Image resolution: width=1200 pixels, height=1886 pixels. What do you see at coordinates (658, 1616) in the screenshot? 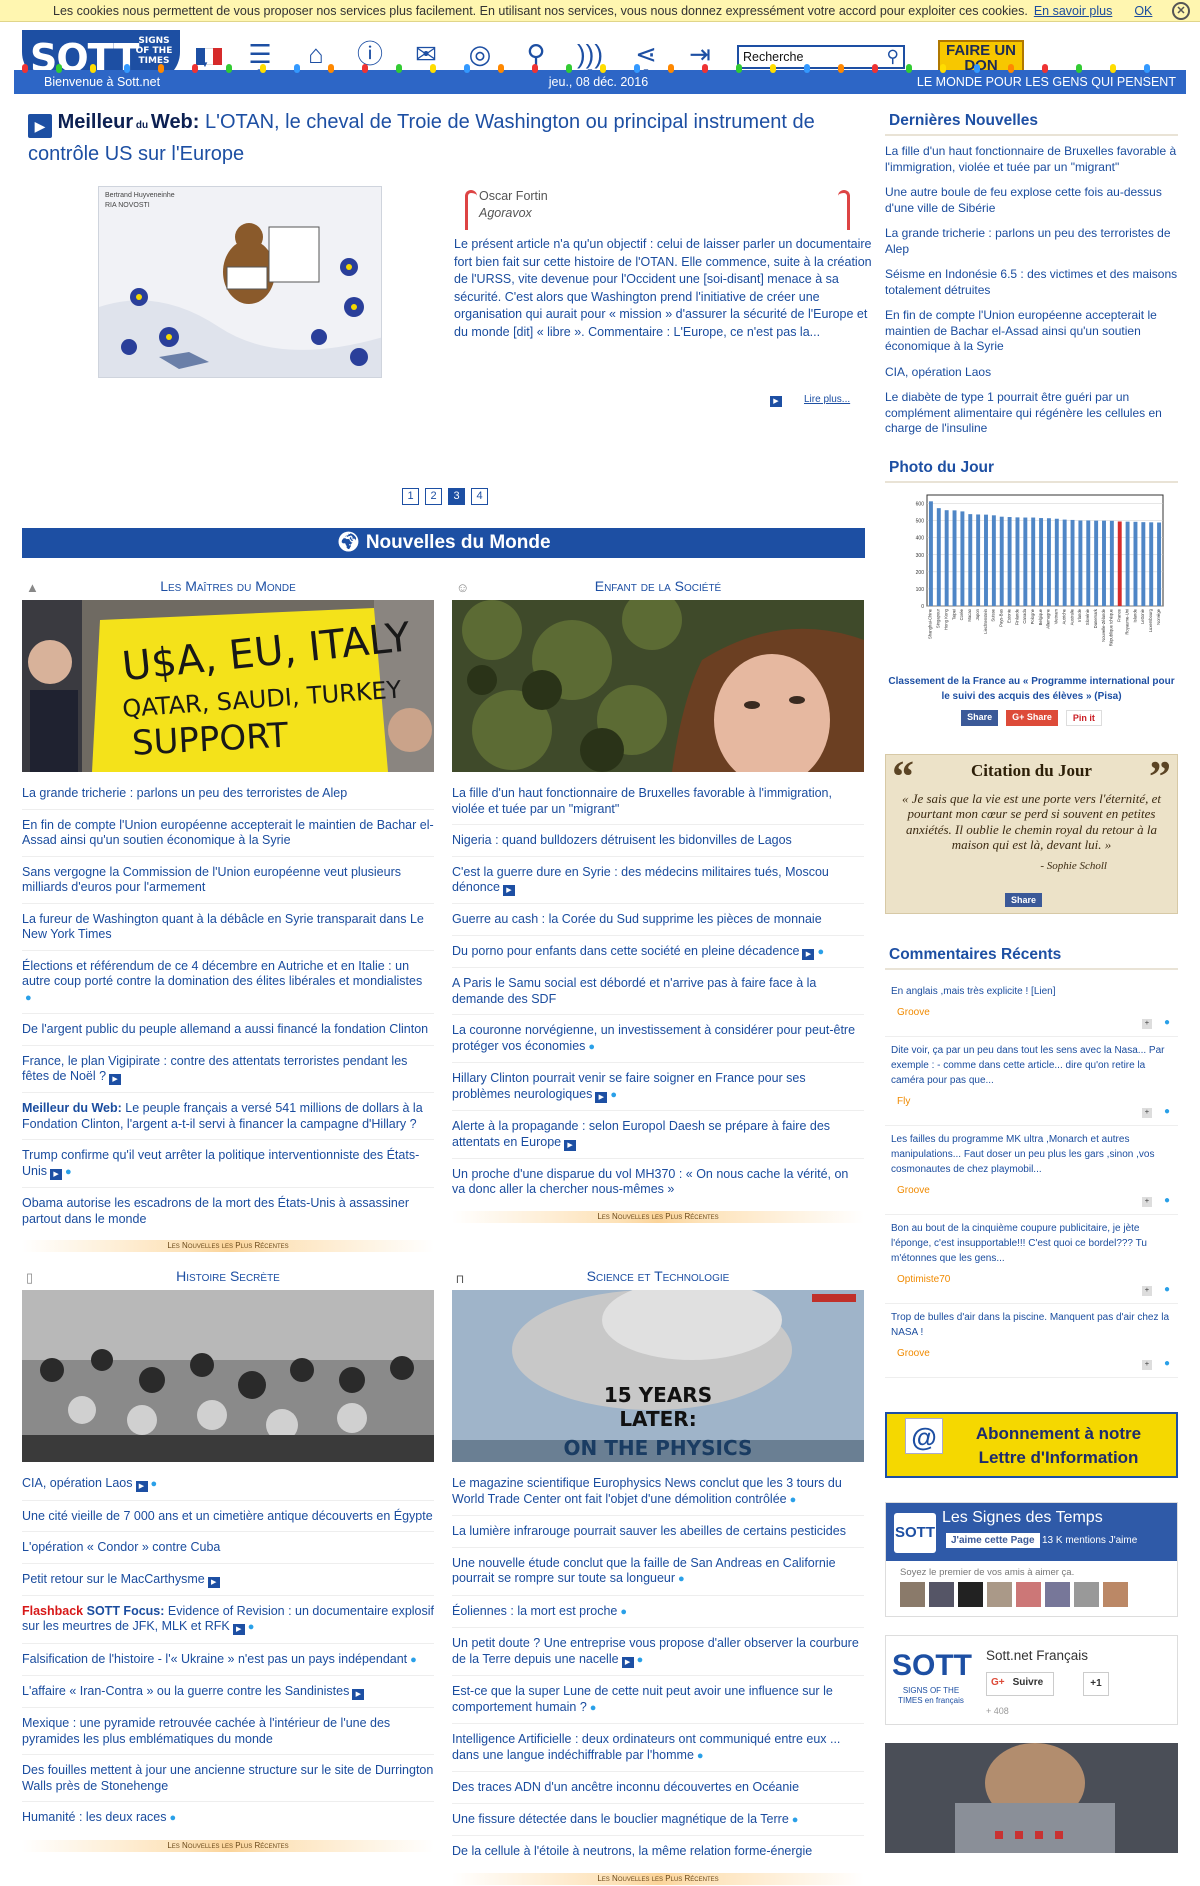
I see `list-item: Éoliennes : la mort est proche ●` at bounding box center [658, 1616].